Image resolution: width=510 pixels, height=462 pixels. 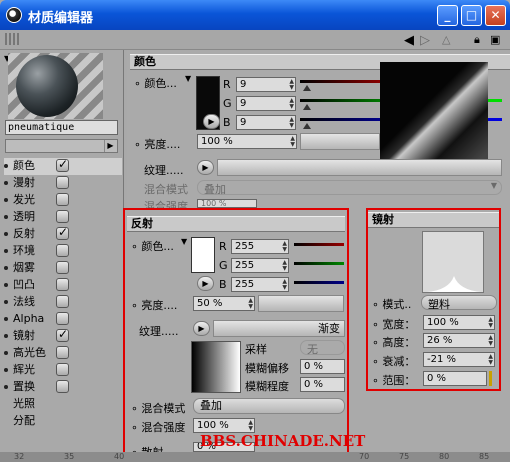 What do you see at coordinates (340, 81) in the screenshot?
I see `r-slider` at bounding box center [340, 81].